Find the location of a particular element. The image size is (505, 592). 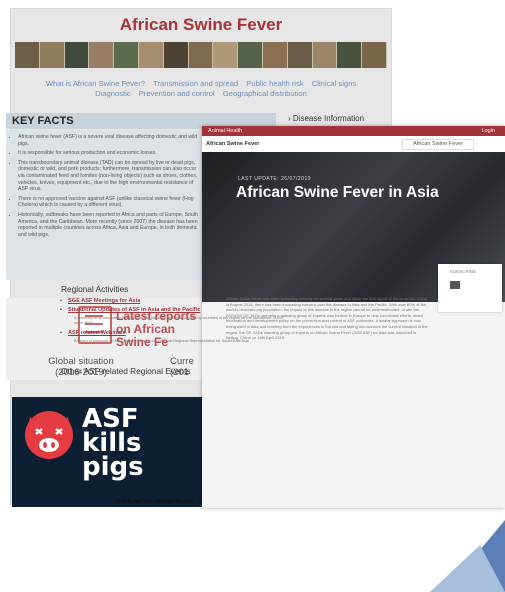

login-link: Login is located at coordinates (488, 131).